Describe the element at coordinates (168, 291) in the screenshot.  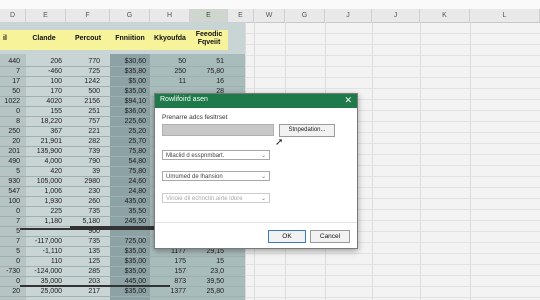
I see `table-cell: 1377` at that location.